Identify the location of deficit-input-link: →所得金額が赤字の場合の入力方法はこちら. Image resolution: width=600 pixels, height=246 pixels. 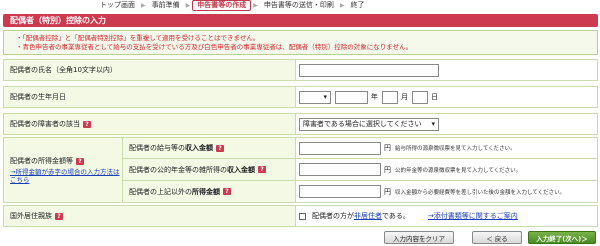
(66, 176).